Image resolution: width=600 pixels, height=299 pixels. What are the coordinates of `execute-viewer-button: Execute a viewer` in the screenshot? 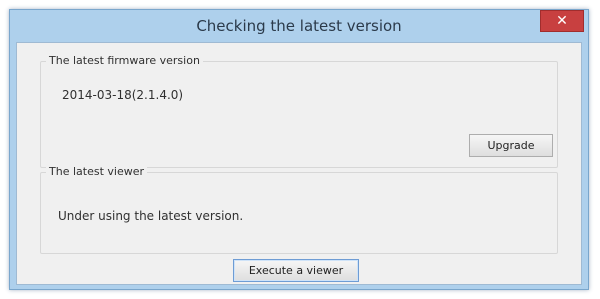 It's located at (296, 270).